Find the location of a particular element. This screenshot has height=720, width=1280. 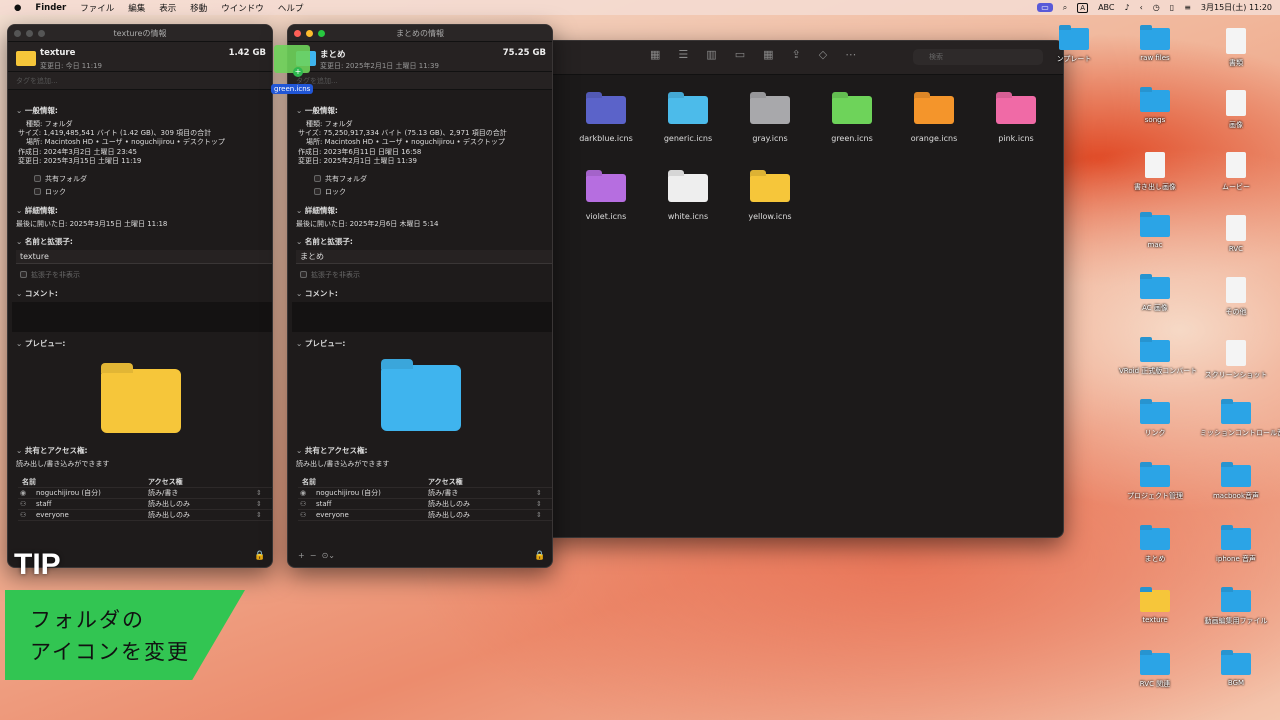

control-center-icon: ≡ is located at coordinates (1187, 7).